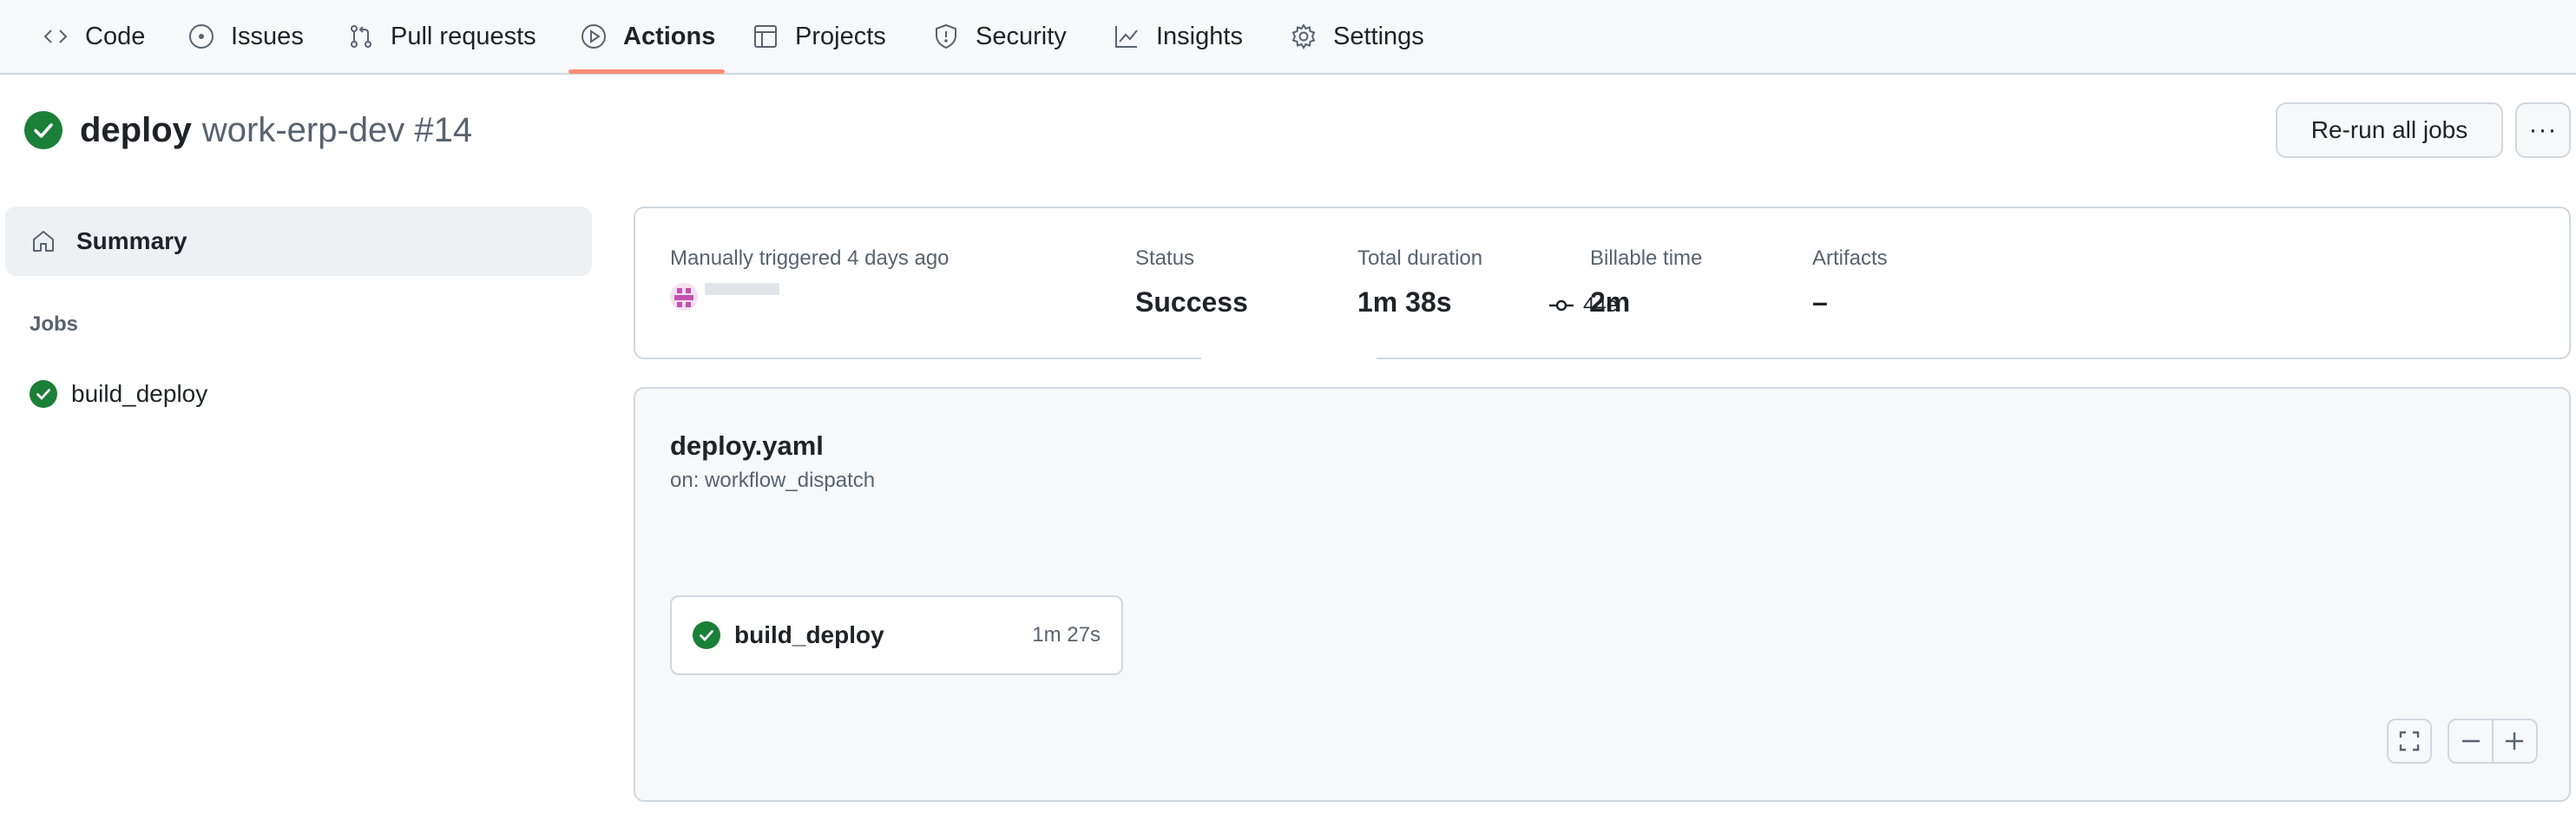 The height and width of the screenshot is (814, 2576). I want to click on screen-full-icon, so click(2409, 741).